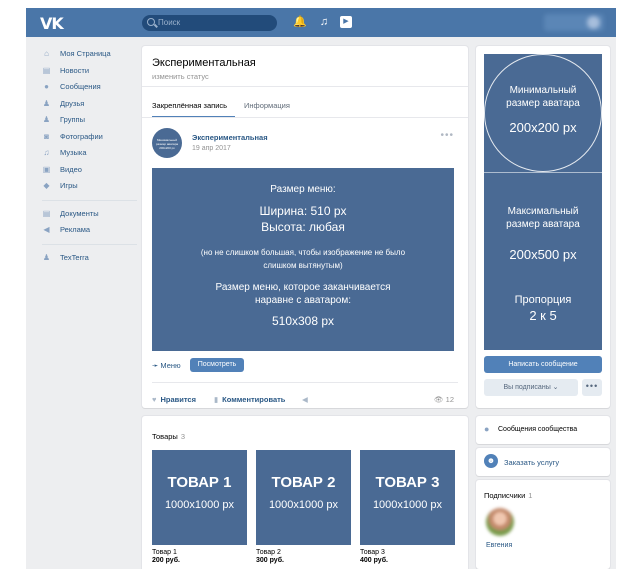 This screenshot has width=636, height=569. What do you see at coordinates (165, 436) in the screenshot?
I see `goods-title: Товары` at bounding box center [165, 436].